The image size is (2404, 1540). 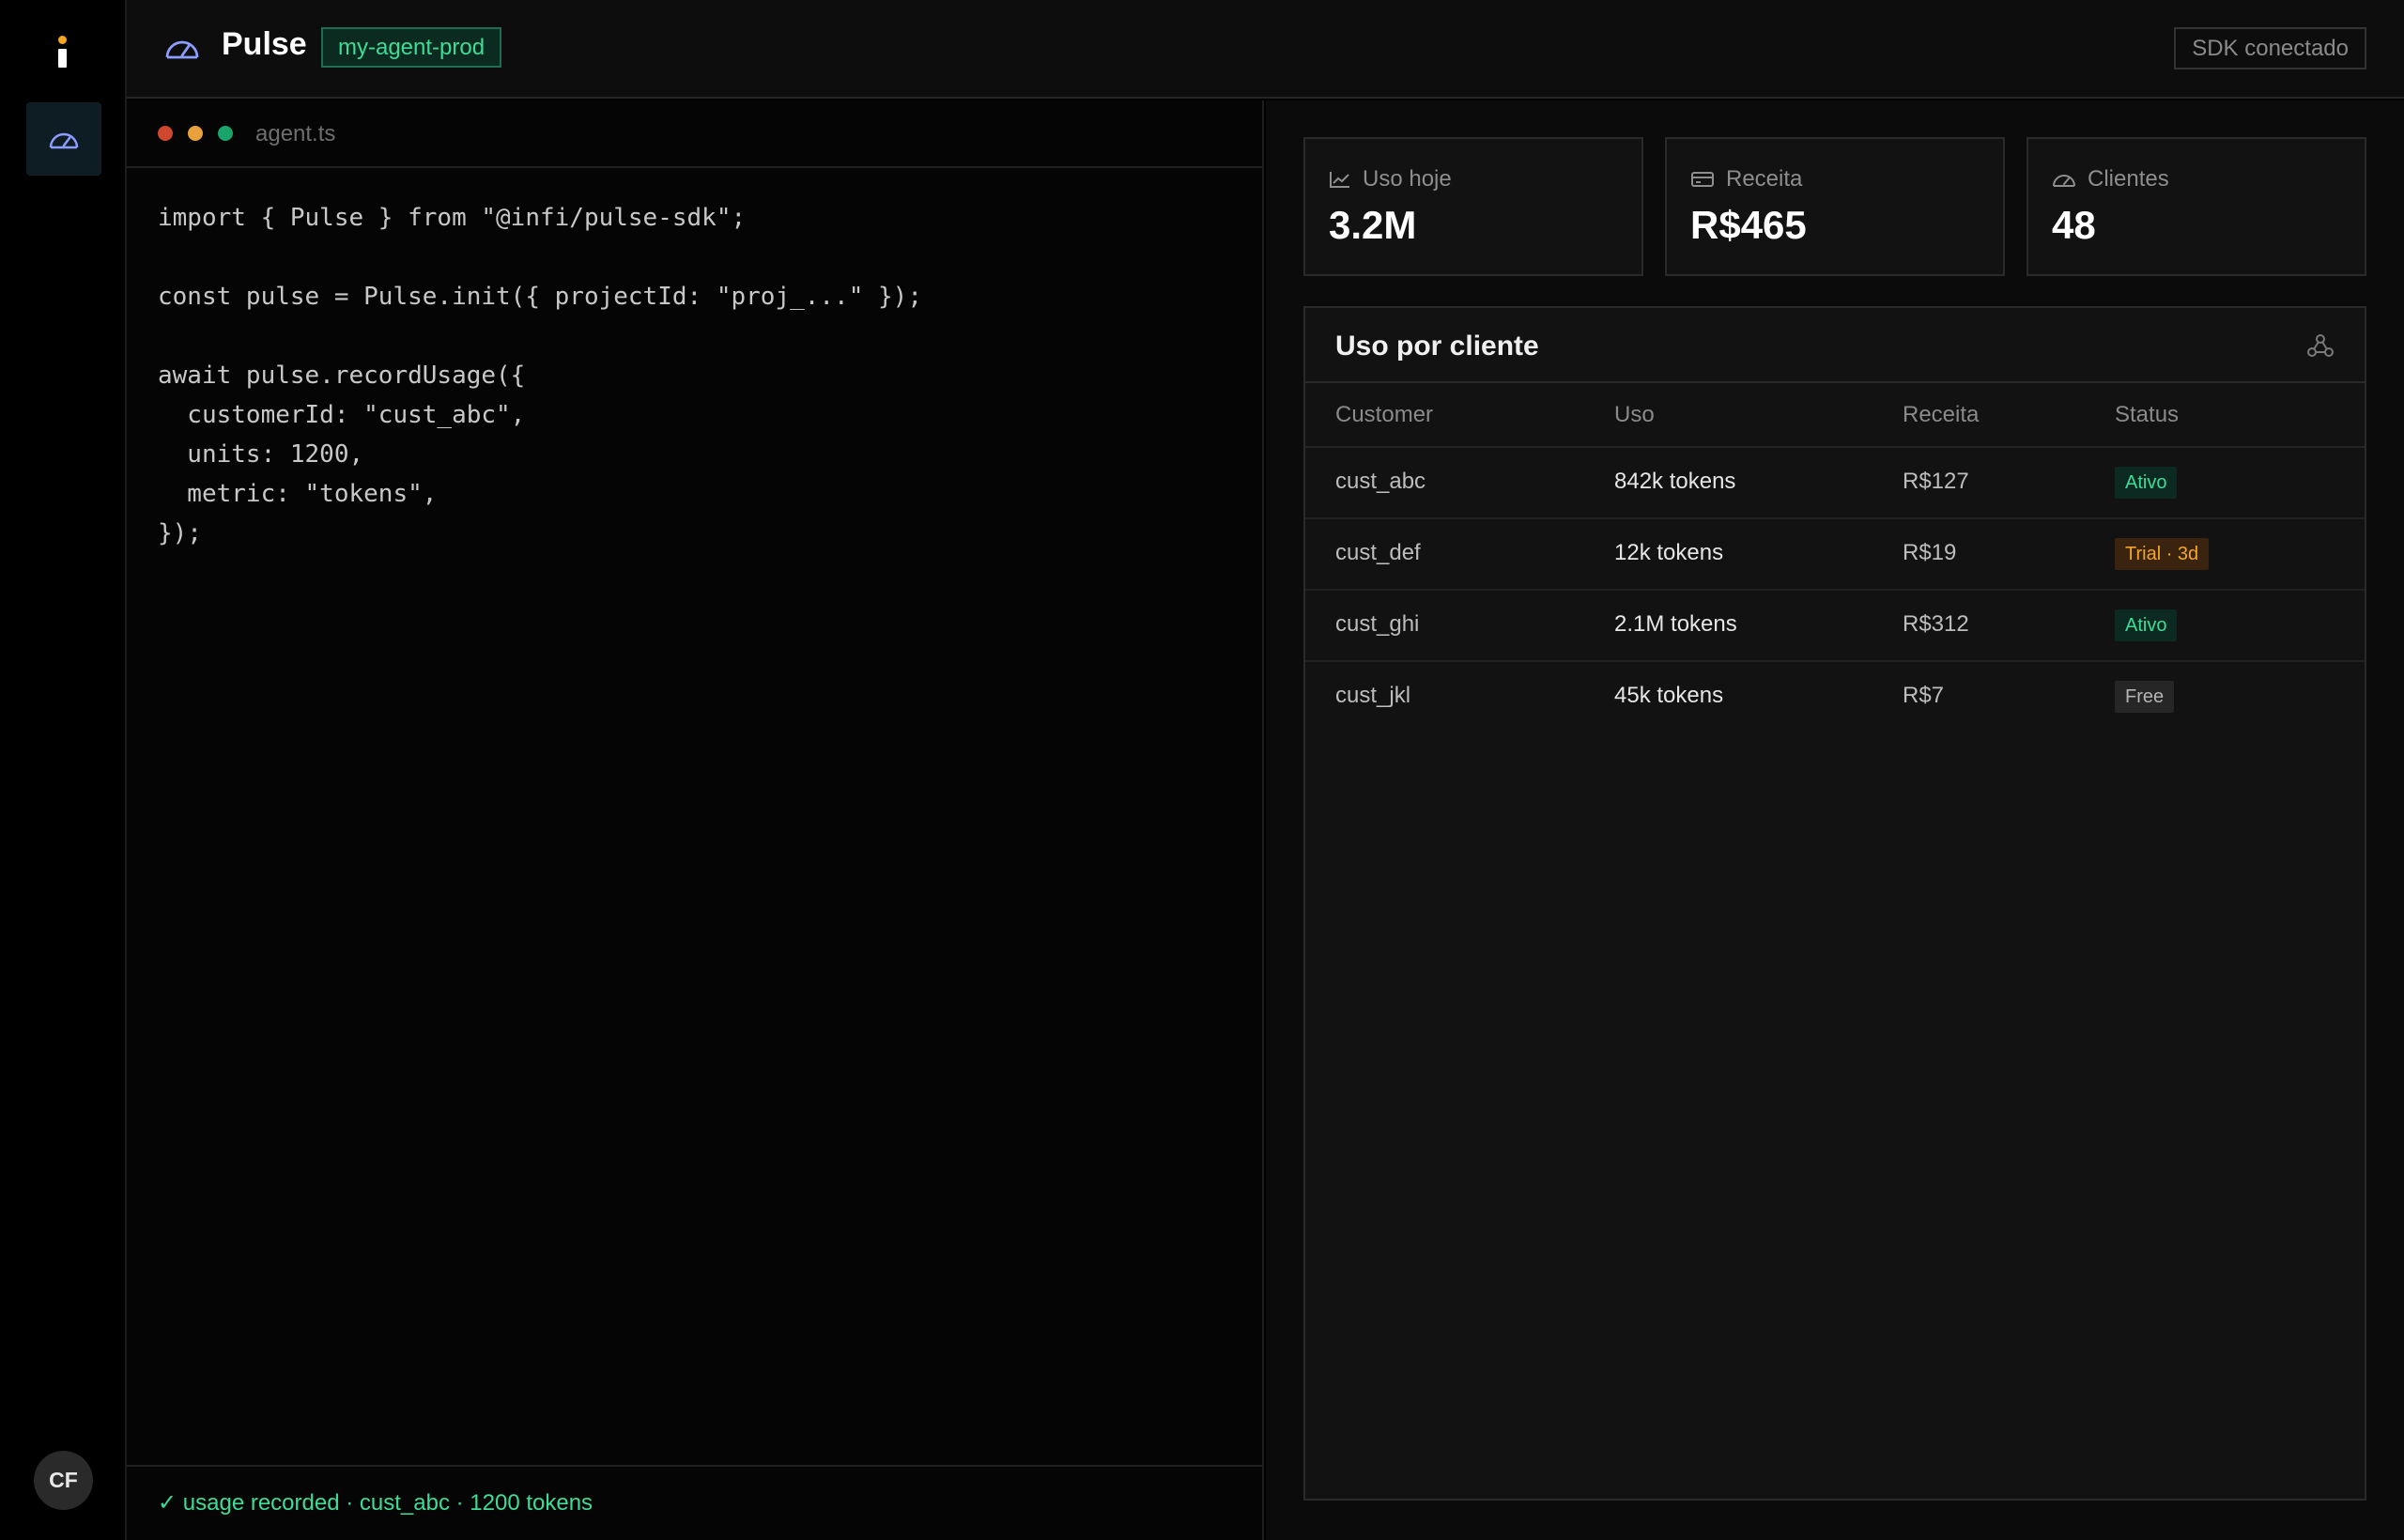 What do you see at coordinates (1941, 415) in the screenshot?
I see `column-header-revenue: Receita` at bounding box center [1941, 415].